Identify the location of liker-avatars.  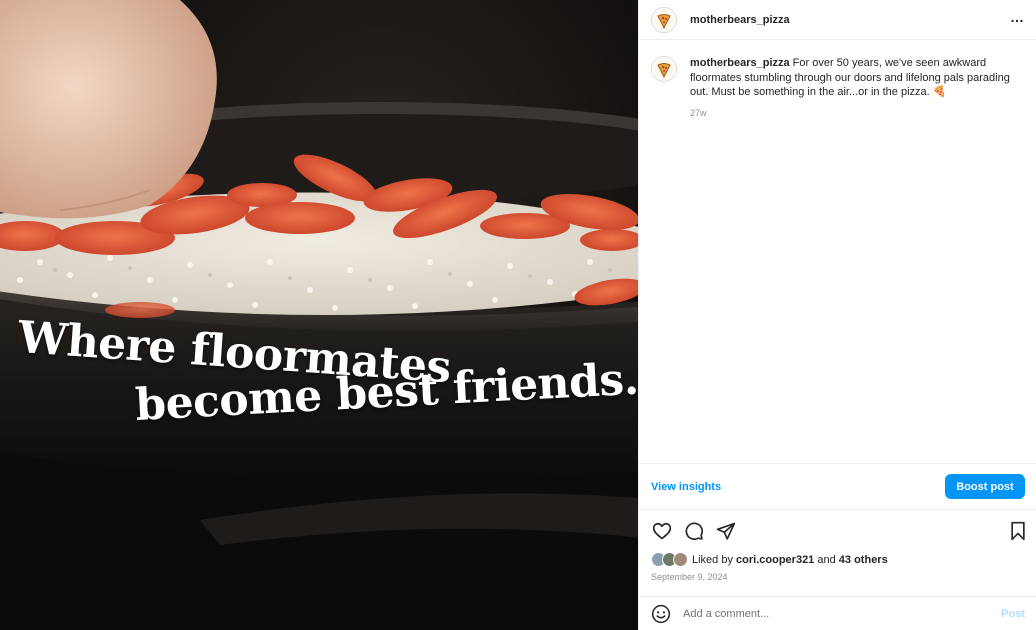
(669, 559).